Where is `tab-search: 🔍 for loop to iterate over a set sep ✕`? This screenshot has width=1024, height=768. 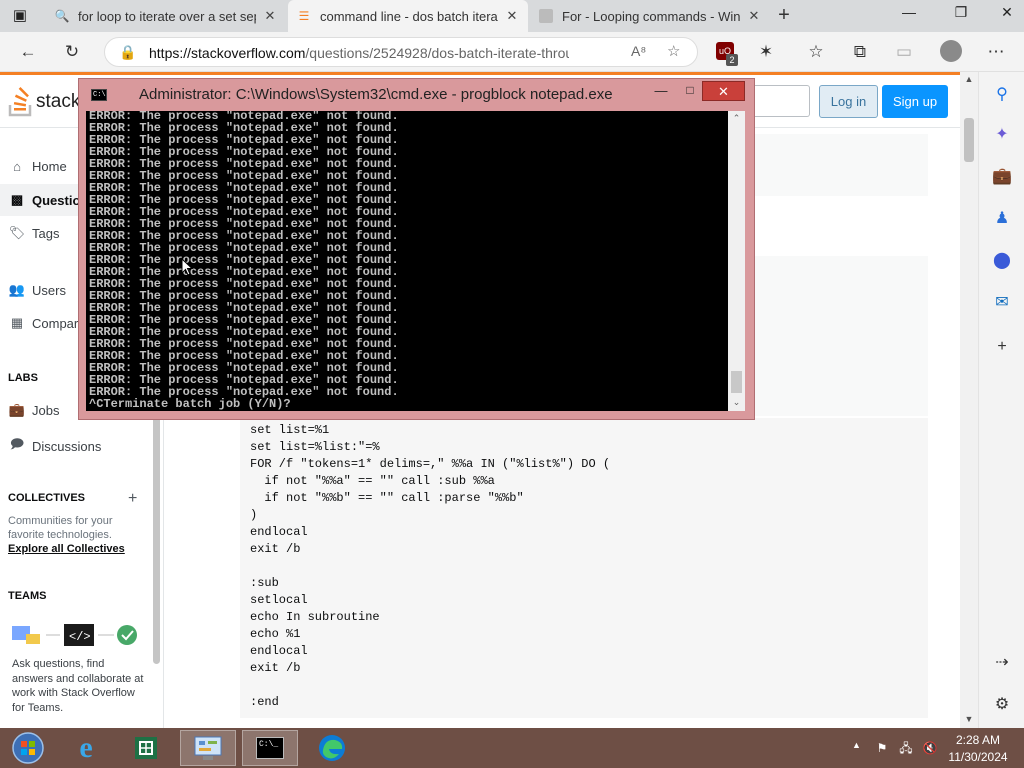 tab-search: 🔍 for loop to iterate over a set sep ✕ is located at coordinates (166, 16).